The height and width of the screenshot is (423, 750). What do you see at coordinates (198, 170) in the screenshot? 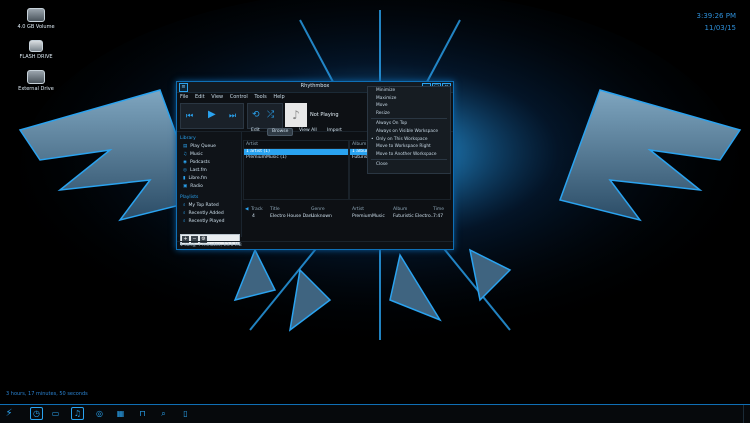
I see `sidebar-item-label: Last.fm` at bounding box center [198, 170].